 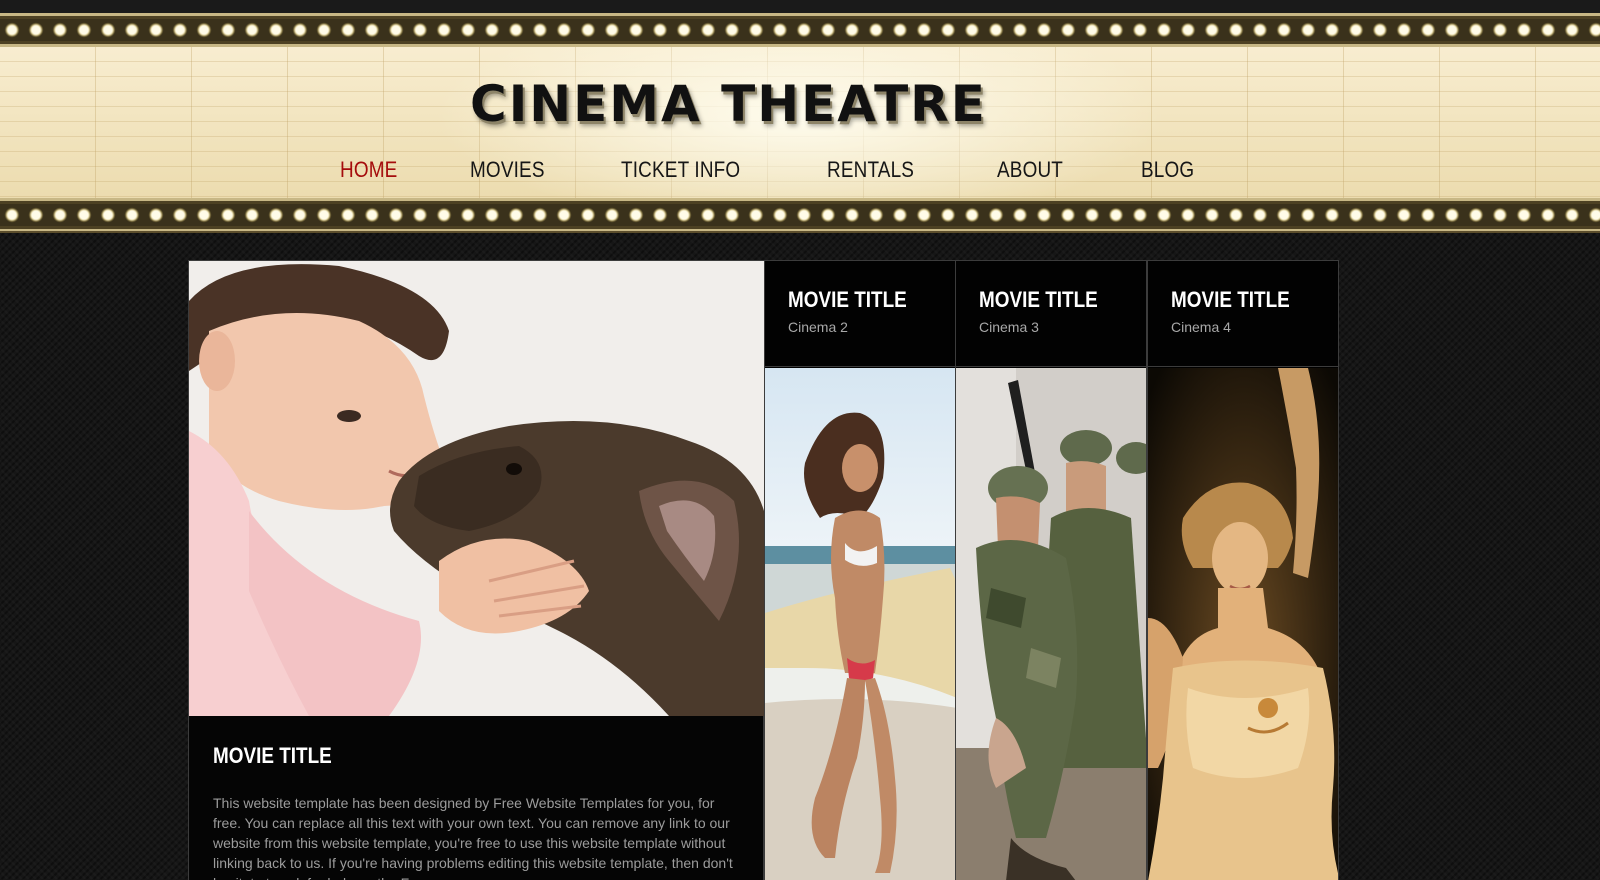 I want to click on marquee-lights-bottom, so click(x=800, y=215).